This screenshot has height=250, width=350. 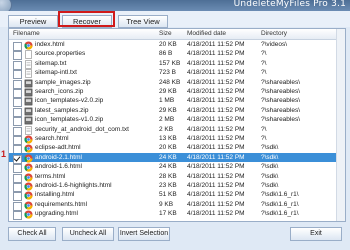 What do you see at coordinates (58, 157) in the screenshot?
I see `file-name: android-2.1.html` at bounding box center [58, 157].